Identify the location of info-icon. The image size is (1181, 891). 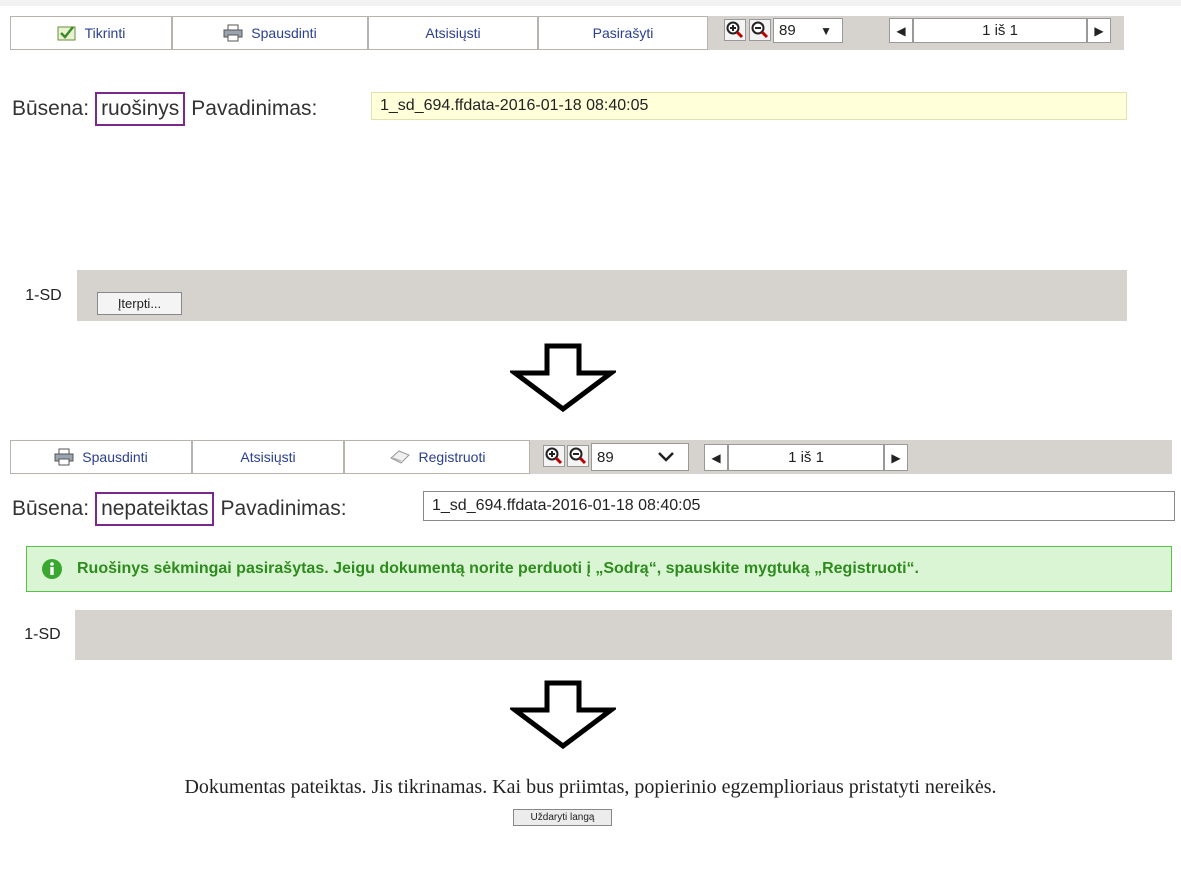
(52, 569).